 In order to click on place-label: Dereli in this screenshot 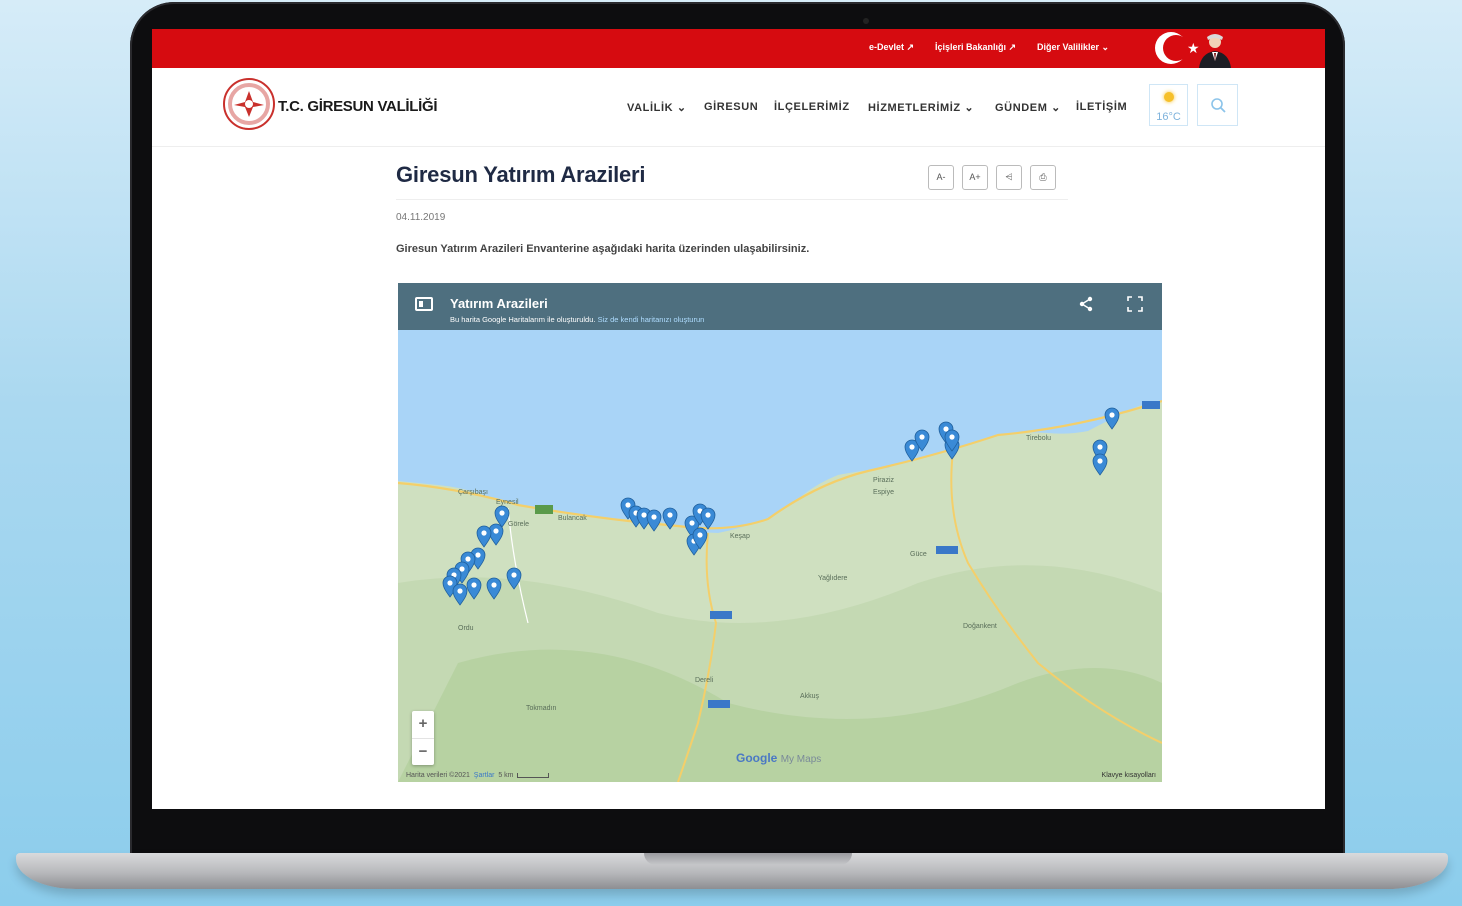, I will do `click(704, 680)`.